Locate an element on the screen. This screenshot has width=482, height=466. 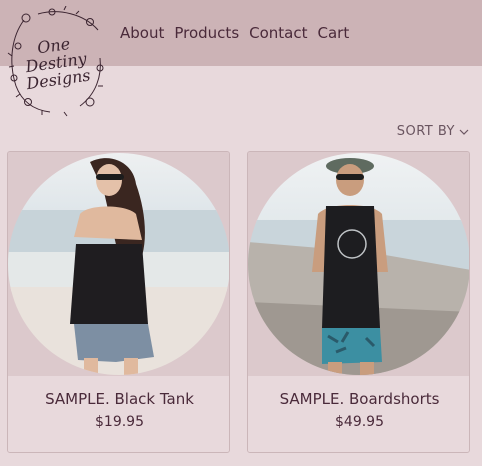
sort-by-dropdown: SORT BY is located at coordinates (433, 131).